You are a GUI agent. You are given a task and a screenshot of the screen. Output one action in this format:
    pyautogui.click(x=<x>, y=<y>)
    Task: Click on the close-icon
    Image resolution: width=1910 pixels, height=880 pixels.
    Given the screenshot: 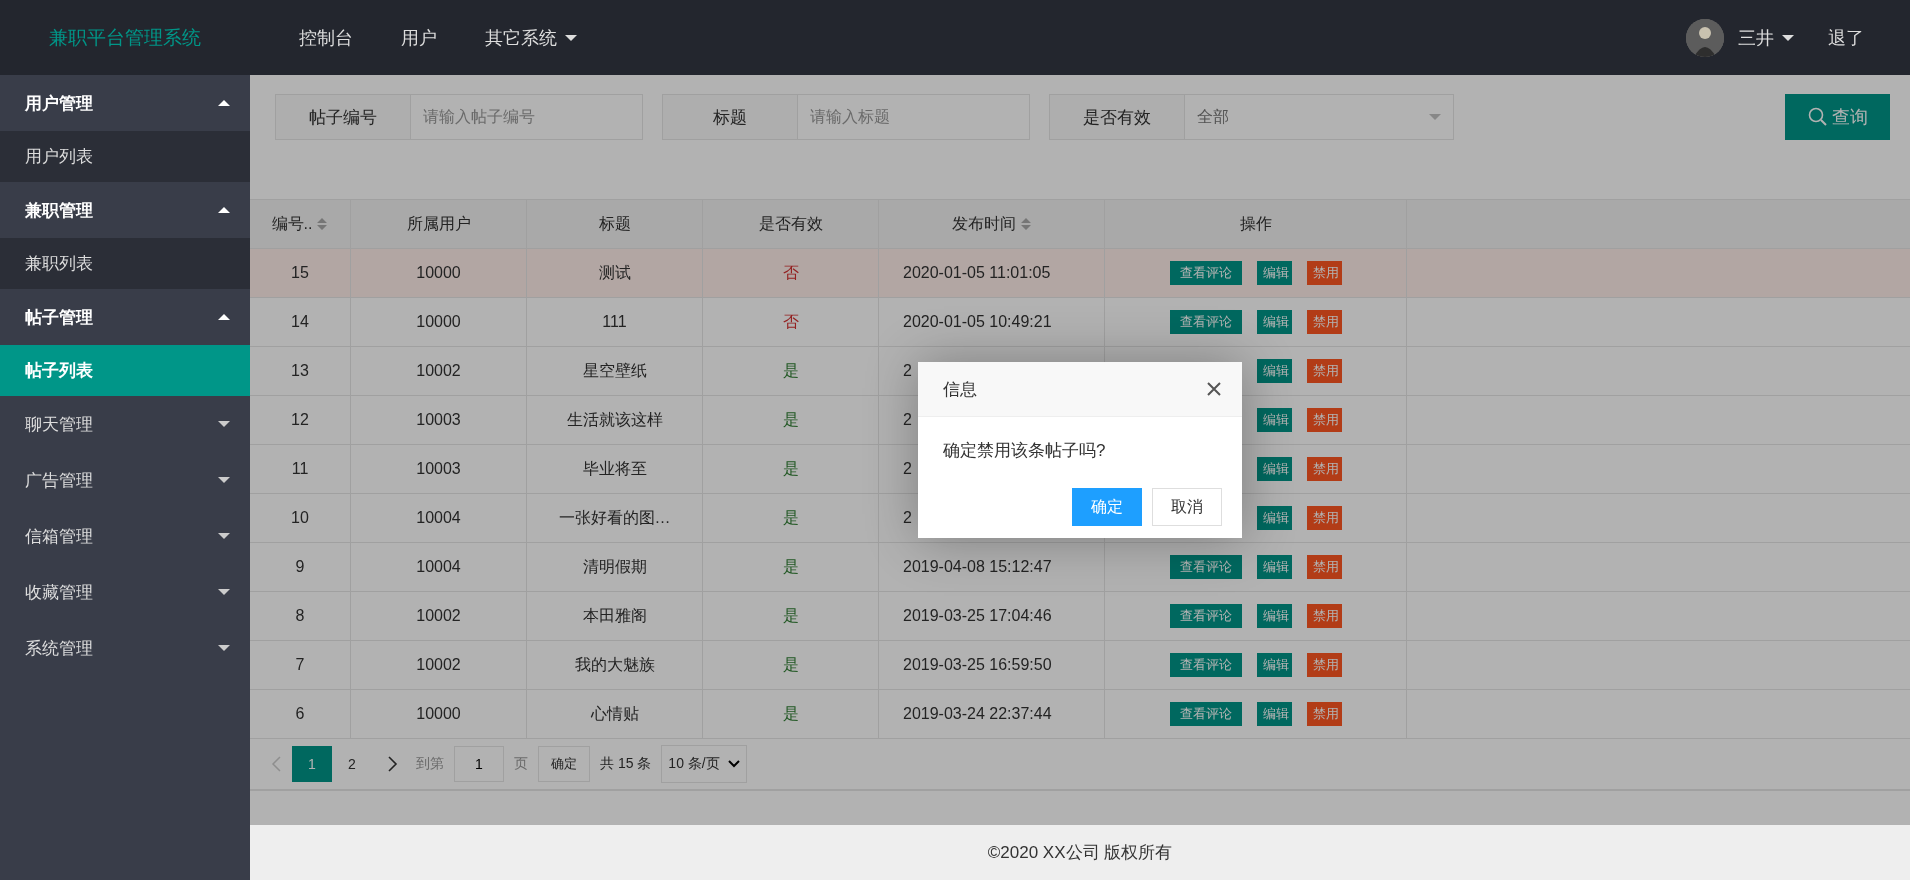 What is the action you would take?
    pyautogui.click(x=1214, y=389)
    